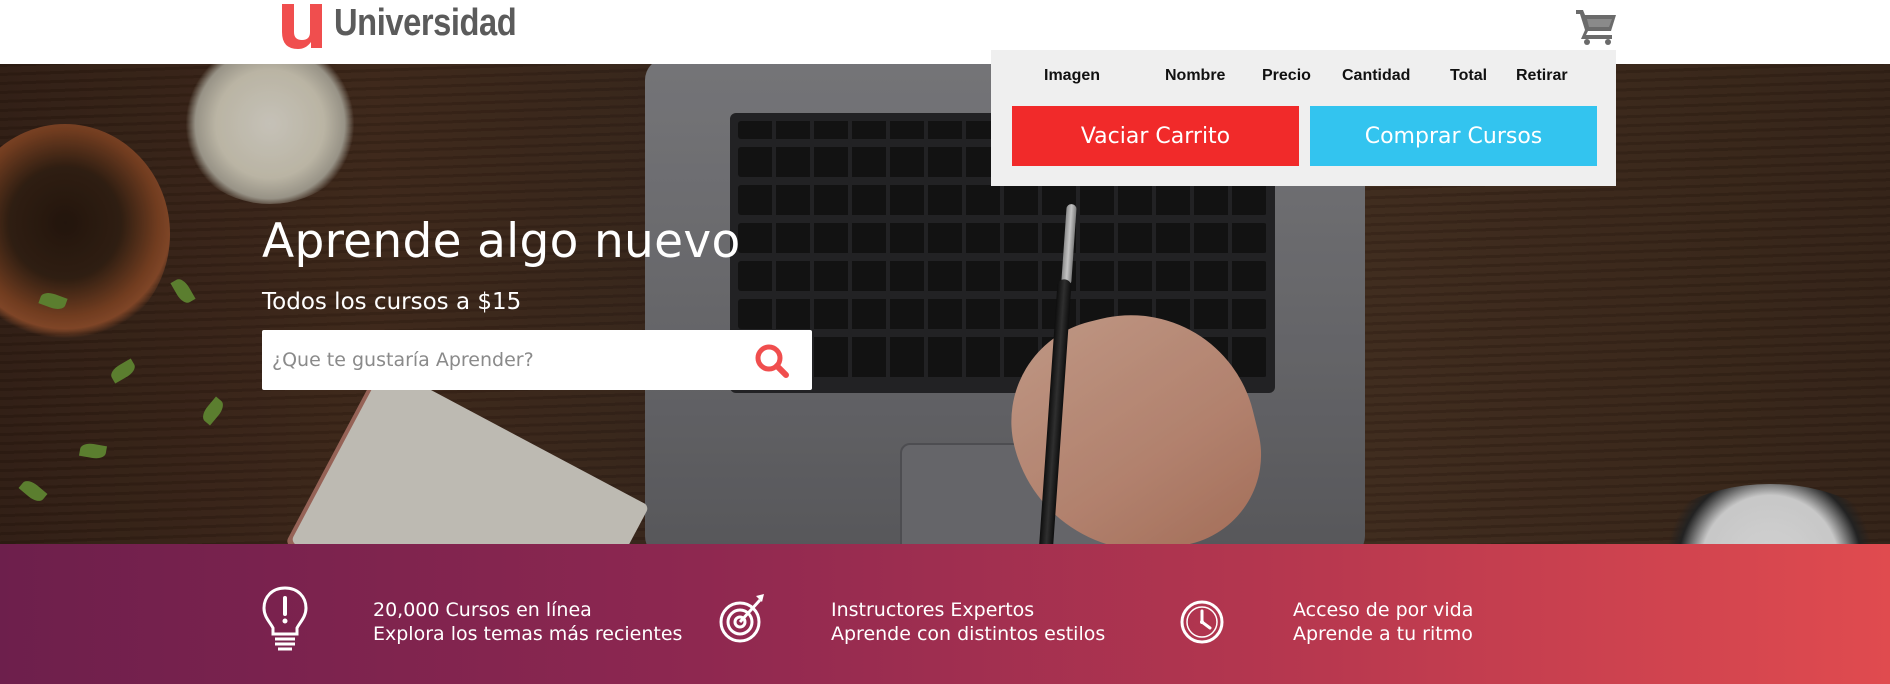 The image size is (1890, 684). Describe the element at coordinates (1596, 26) in the screenshot. I see `shopping-cart-icon` at that location.